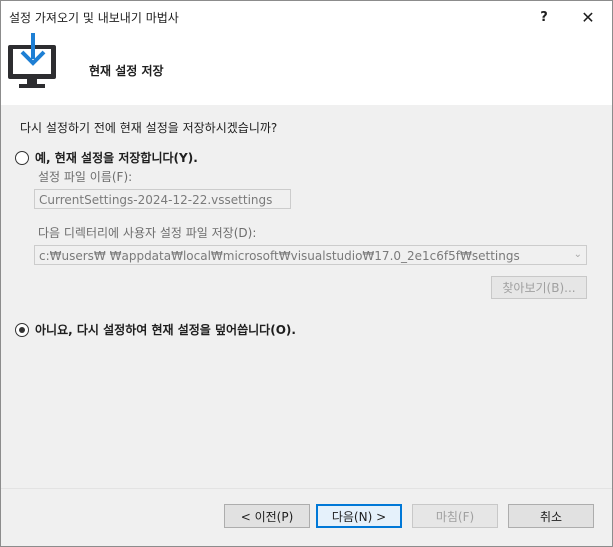 This screenshot has width=613, height=547. What do you see at coordinates (85, 177) in the screenshot?
I see `file-name-label: 설정 파일 이름(F):` at bounding box center [85, 177].